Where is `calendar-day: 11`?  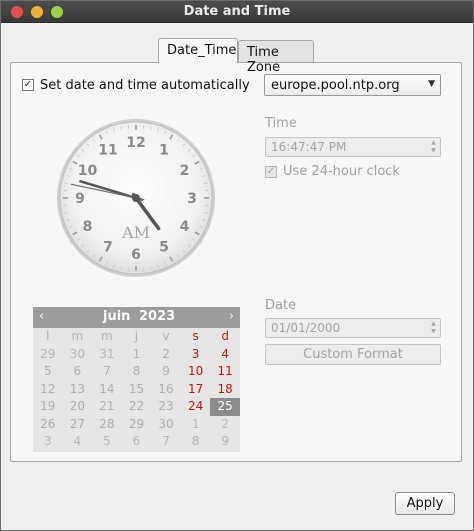 calendar-day: 11 is located at coordinates (225, 372).